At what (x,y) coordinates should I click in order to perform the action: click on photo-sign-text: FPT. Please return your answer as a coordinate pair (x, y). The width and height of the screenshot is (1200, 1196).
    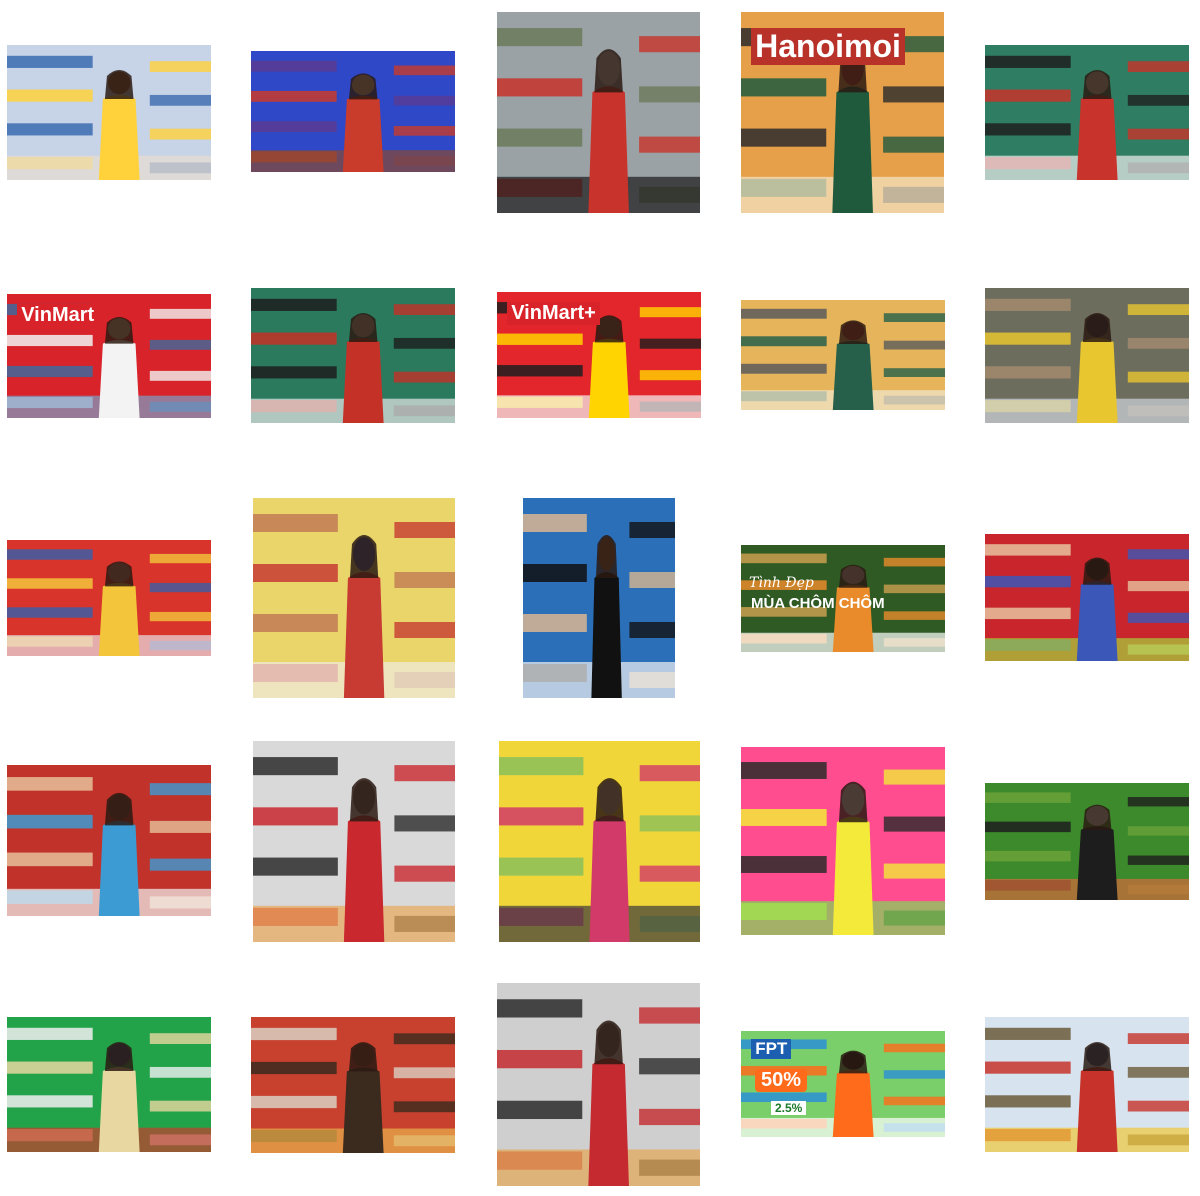
    Looking at the image, I should click on (771, 1049).